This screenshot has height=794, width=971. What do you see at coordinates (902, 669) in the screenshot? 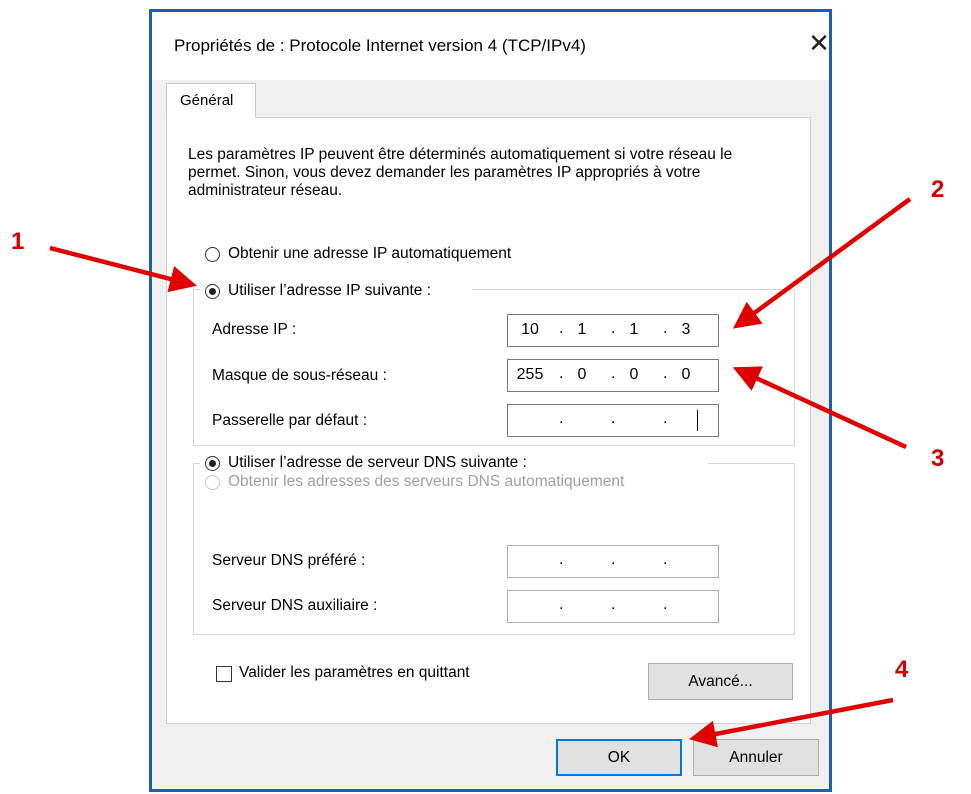
I see `callout-number-4: 4` at bounding box center [902, 669].